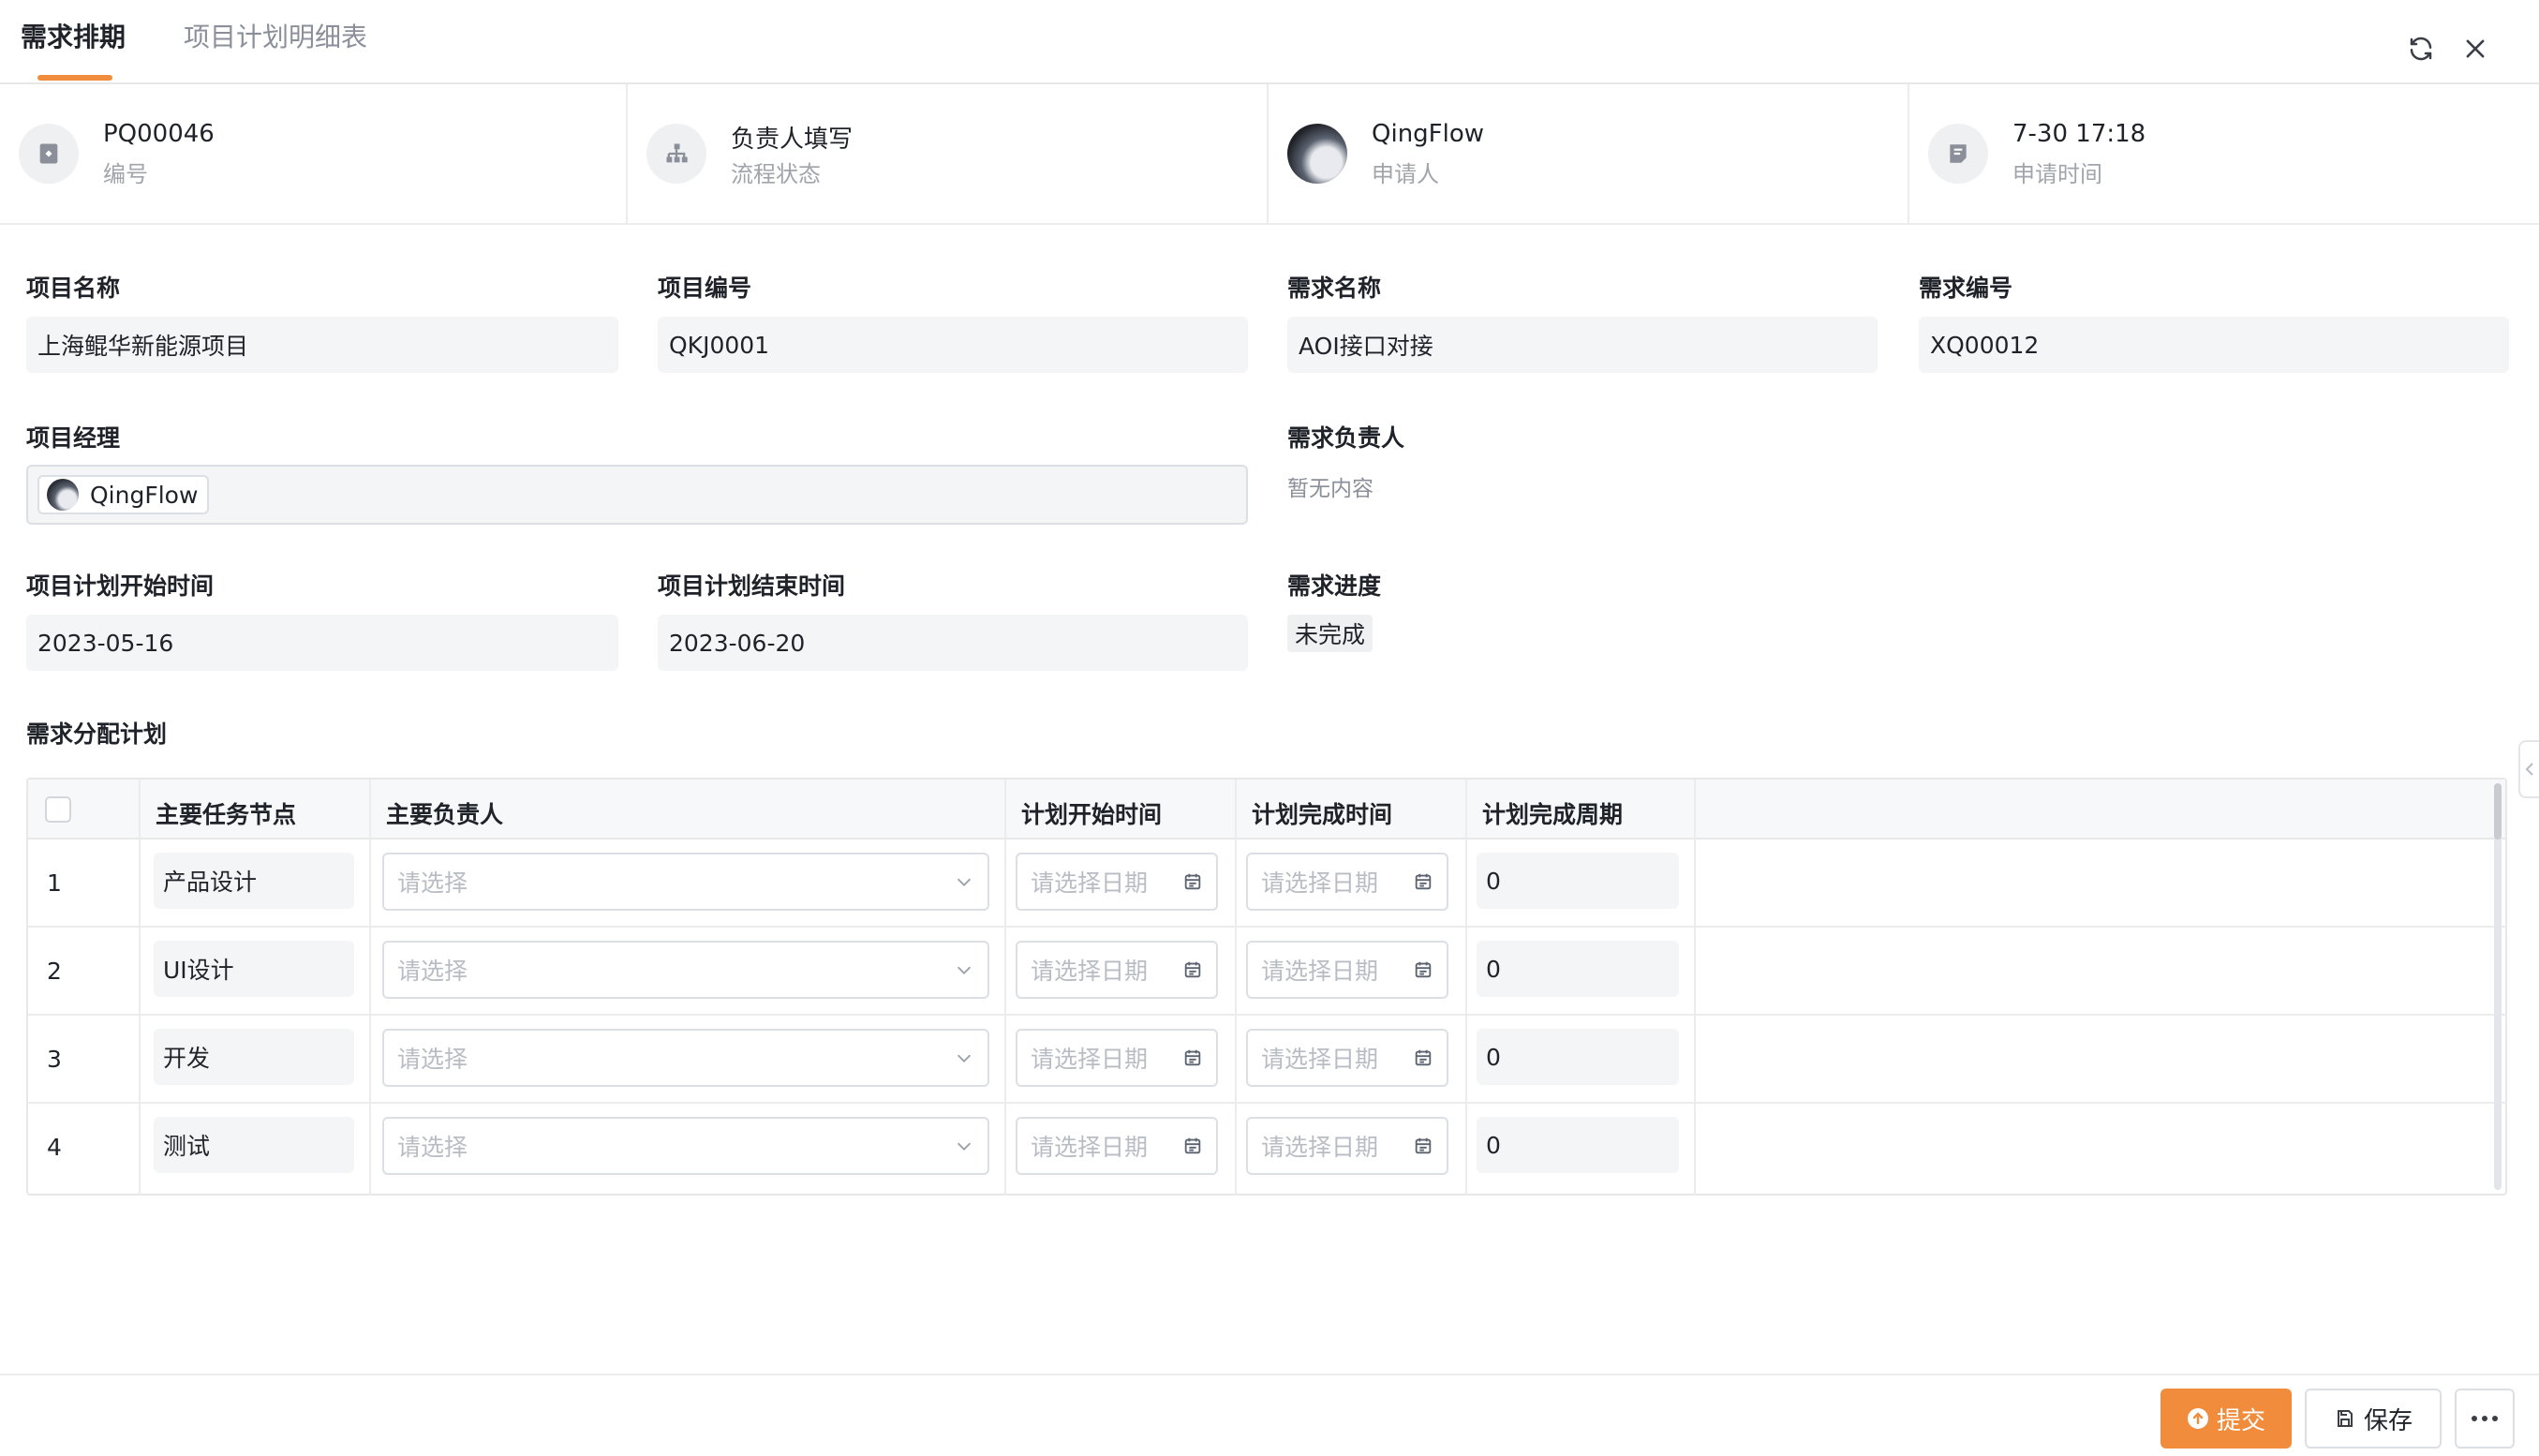 The height and width of the screenshot is (1456, 2539). I want to click on table-row: 1 产品设计 请选择 请选择日期 请选择日期 0, so click(1266, 883).